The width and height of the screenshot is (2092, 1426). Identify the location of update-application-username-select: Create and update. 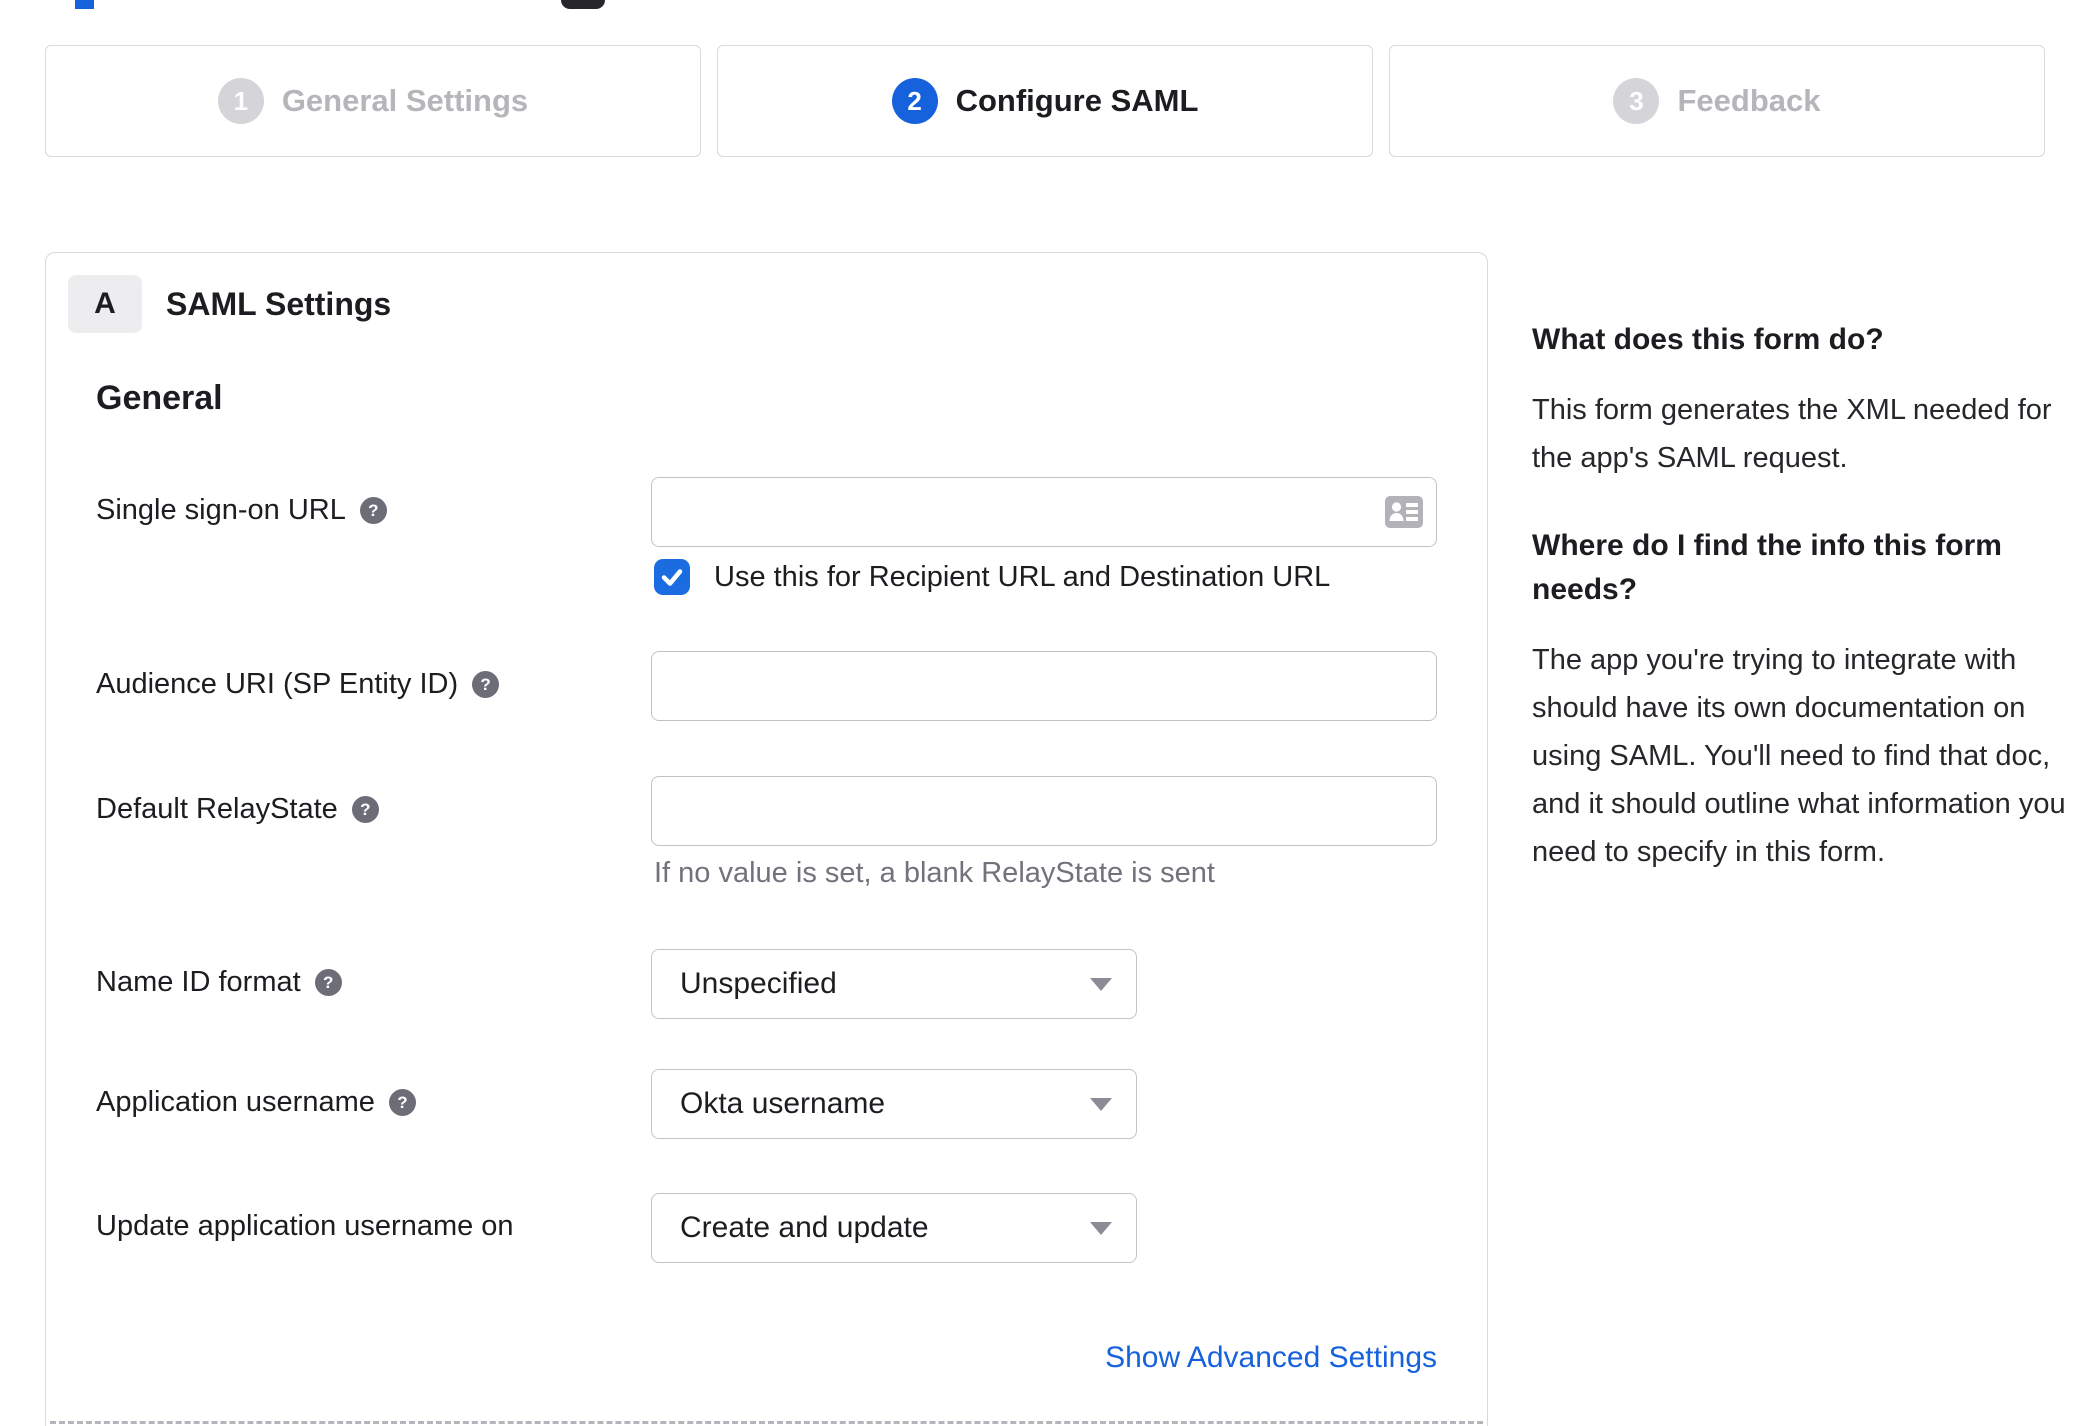
(894, 1228).